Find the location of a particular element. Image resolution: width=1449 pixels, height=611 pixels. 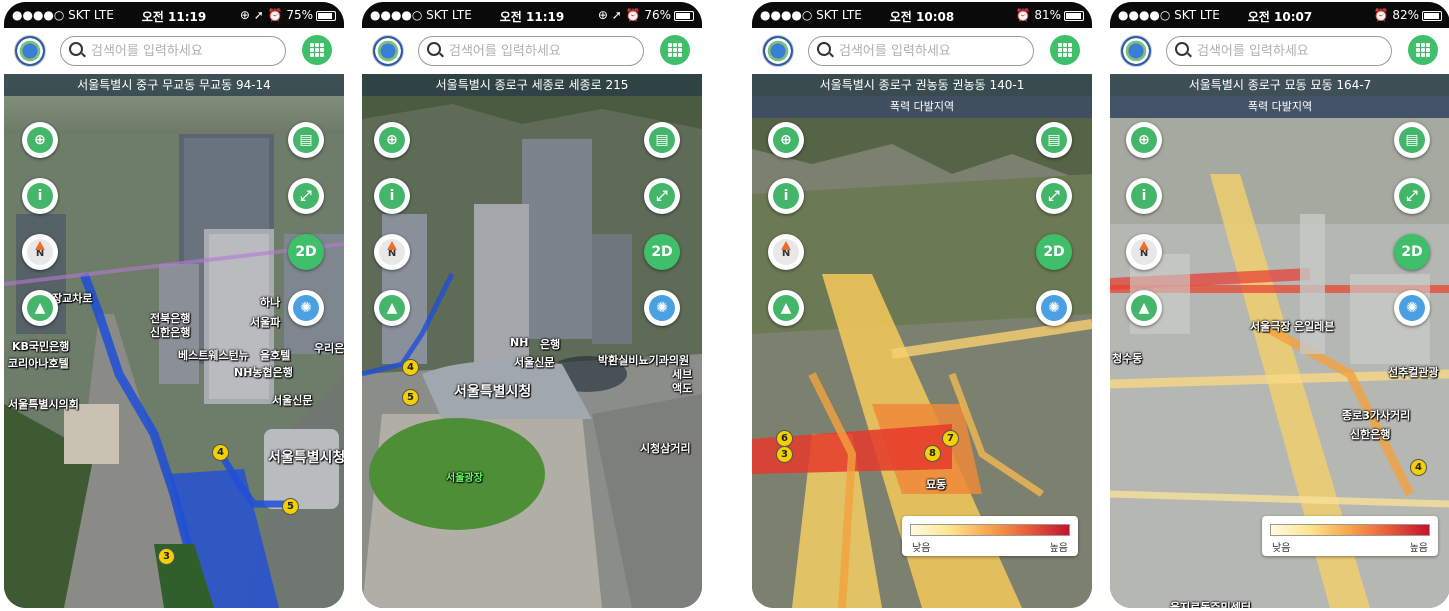

map-label: NH is located at coordinates (519, 342).